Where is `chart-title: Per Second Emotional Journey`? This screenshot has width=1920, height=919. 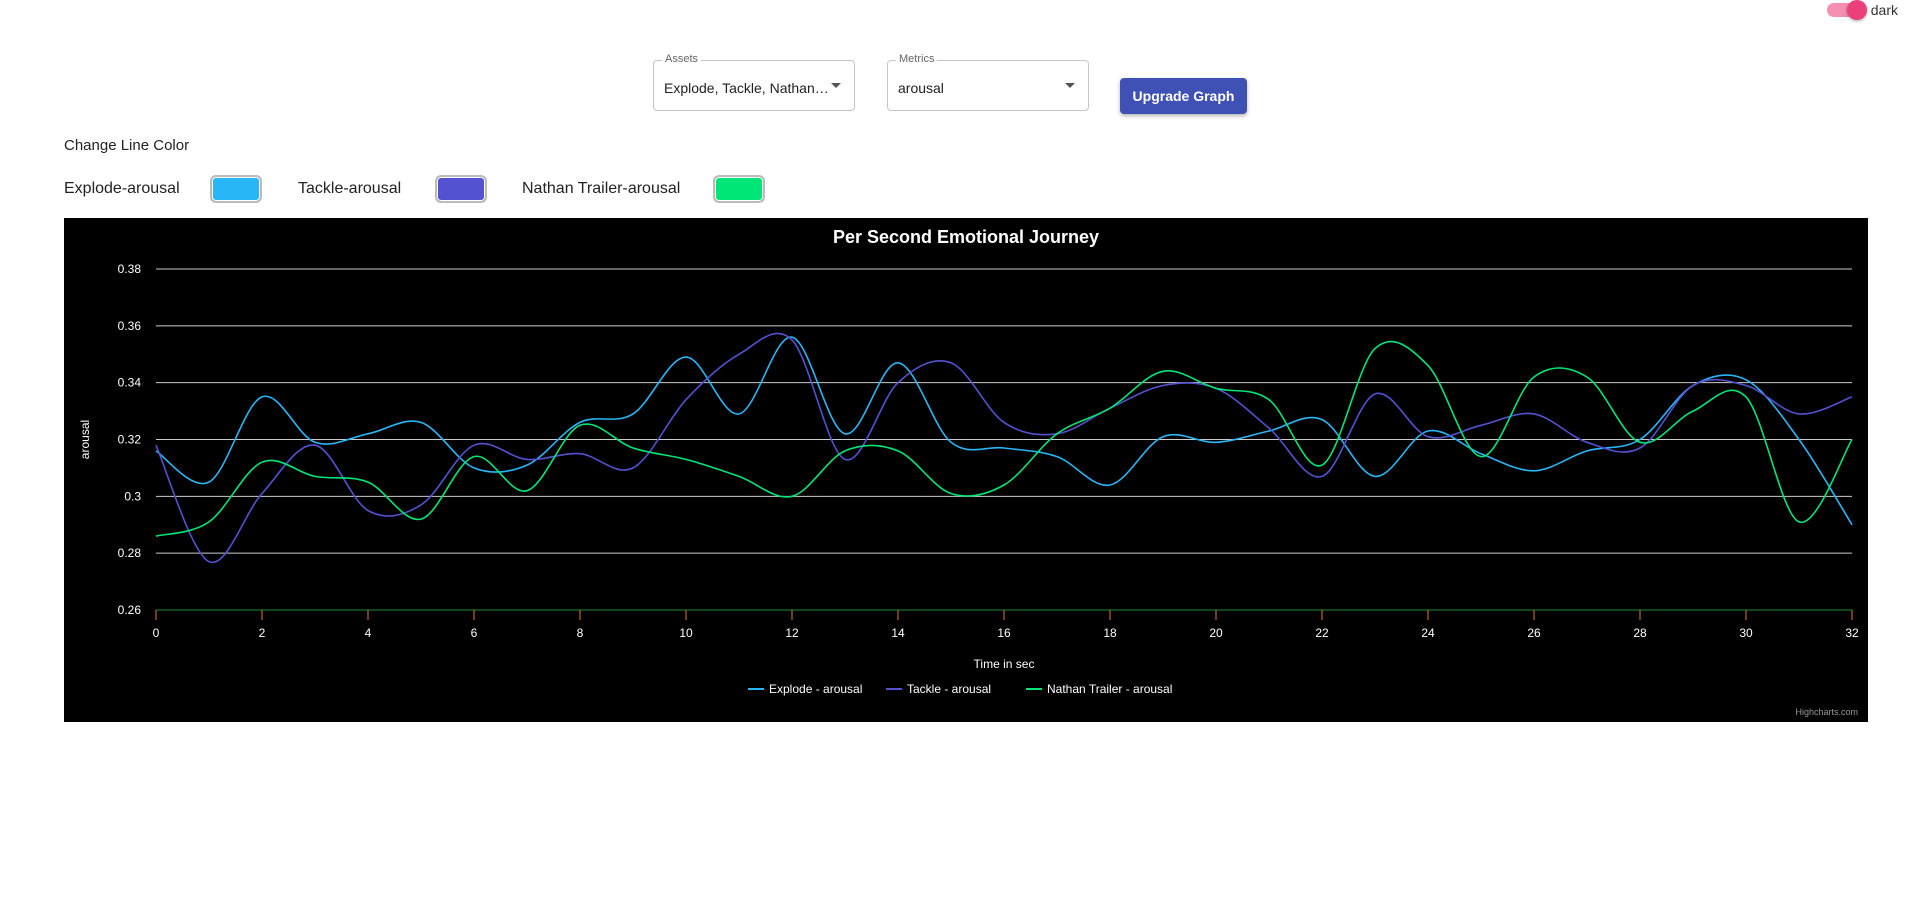
chart-title: Per Second Emotional Journey is located at coordinates (966, 237).